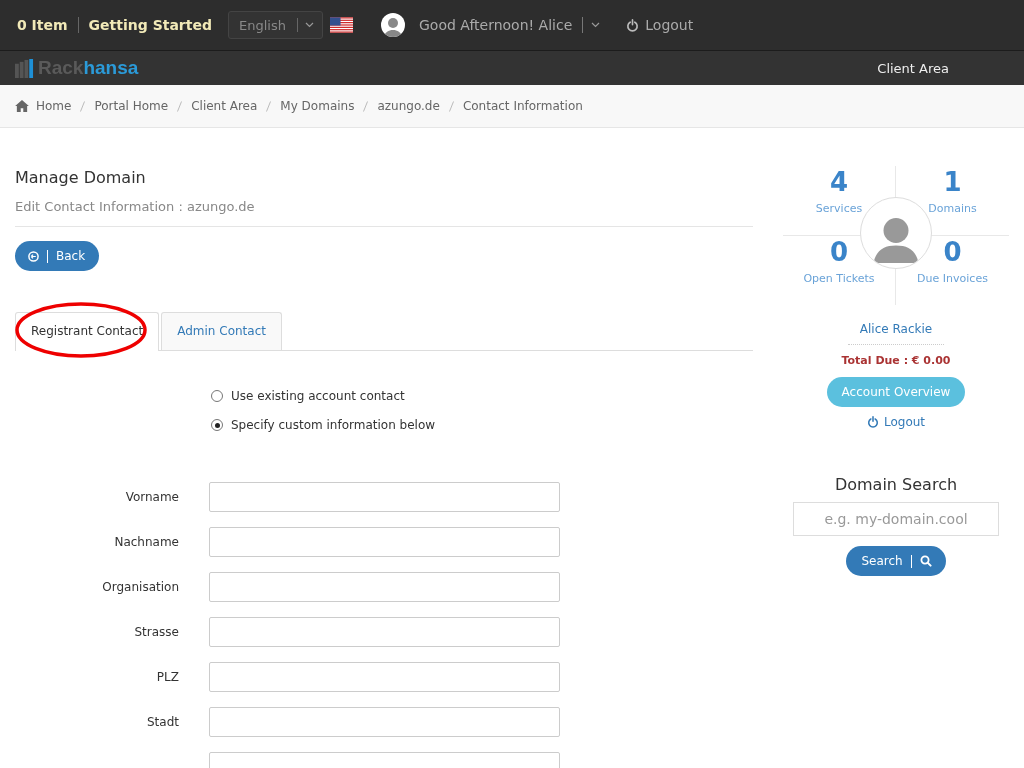  What do you see at coordinates (408, 106) in the screenshot?
I see `breadcrumb-link: azungo.de` at bounding box center [408, 106].